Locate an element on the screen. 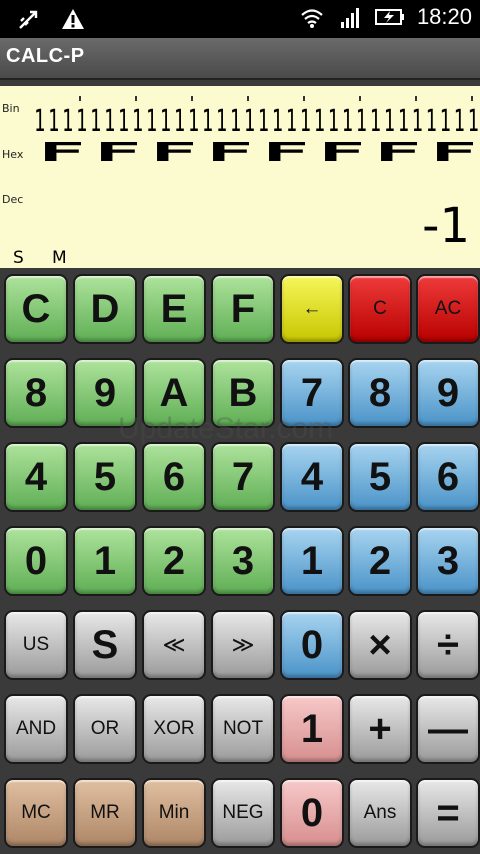  key-2-1-button: 5 is located at coordinates (105, 477).